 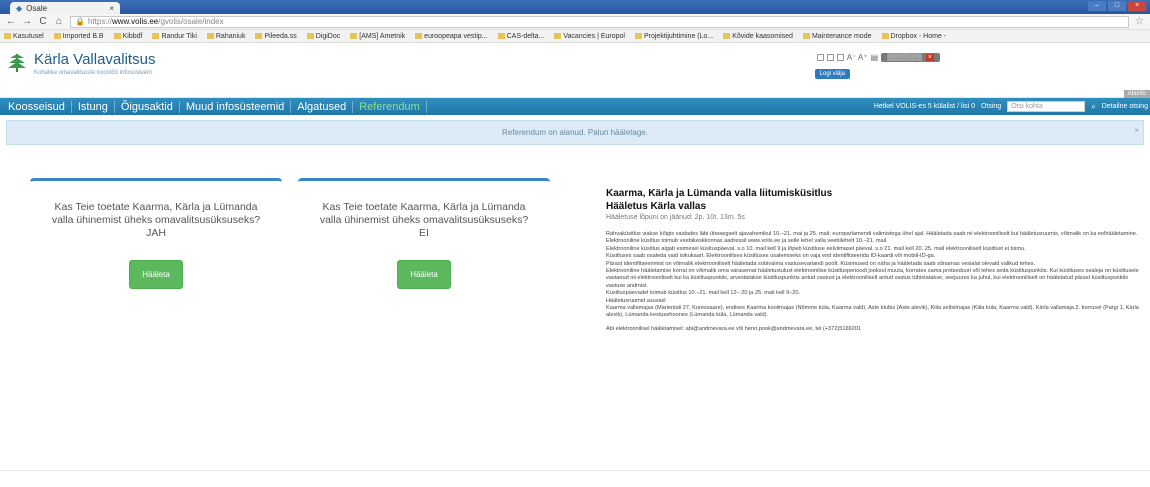 What do you see at coordinates (27, 21) in the screenshot?
I see `forward-icon: →` at bounding box center [27, 21].